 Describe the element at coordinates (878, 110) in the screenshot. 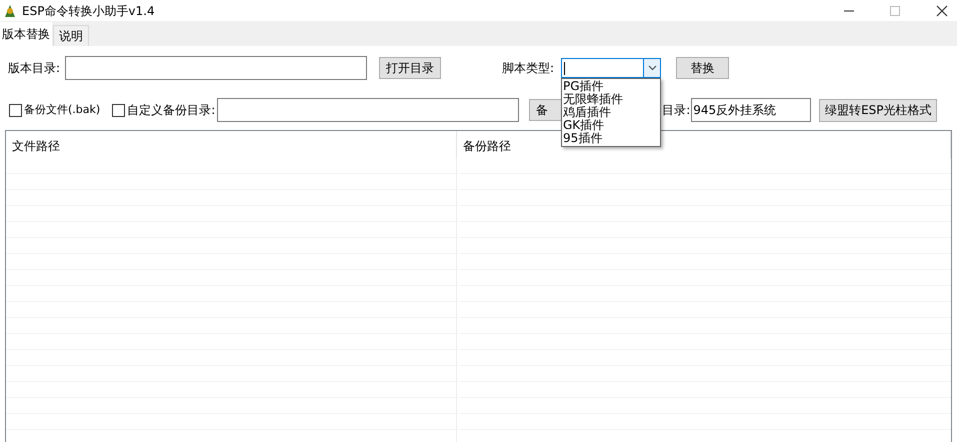

I see `convert-format-button: 绿盟转ESP光柱格式` at that location.